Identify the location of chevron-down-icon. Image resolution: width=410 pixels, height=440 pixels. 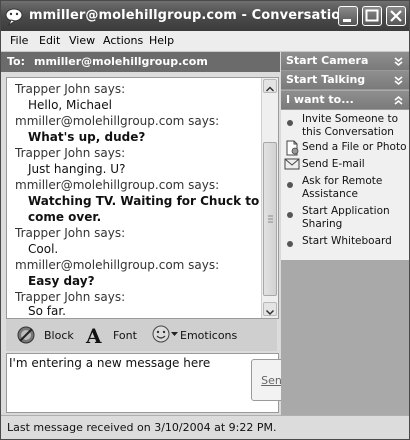
(270, 312).